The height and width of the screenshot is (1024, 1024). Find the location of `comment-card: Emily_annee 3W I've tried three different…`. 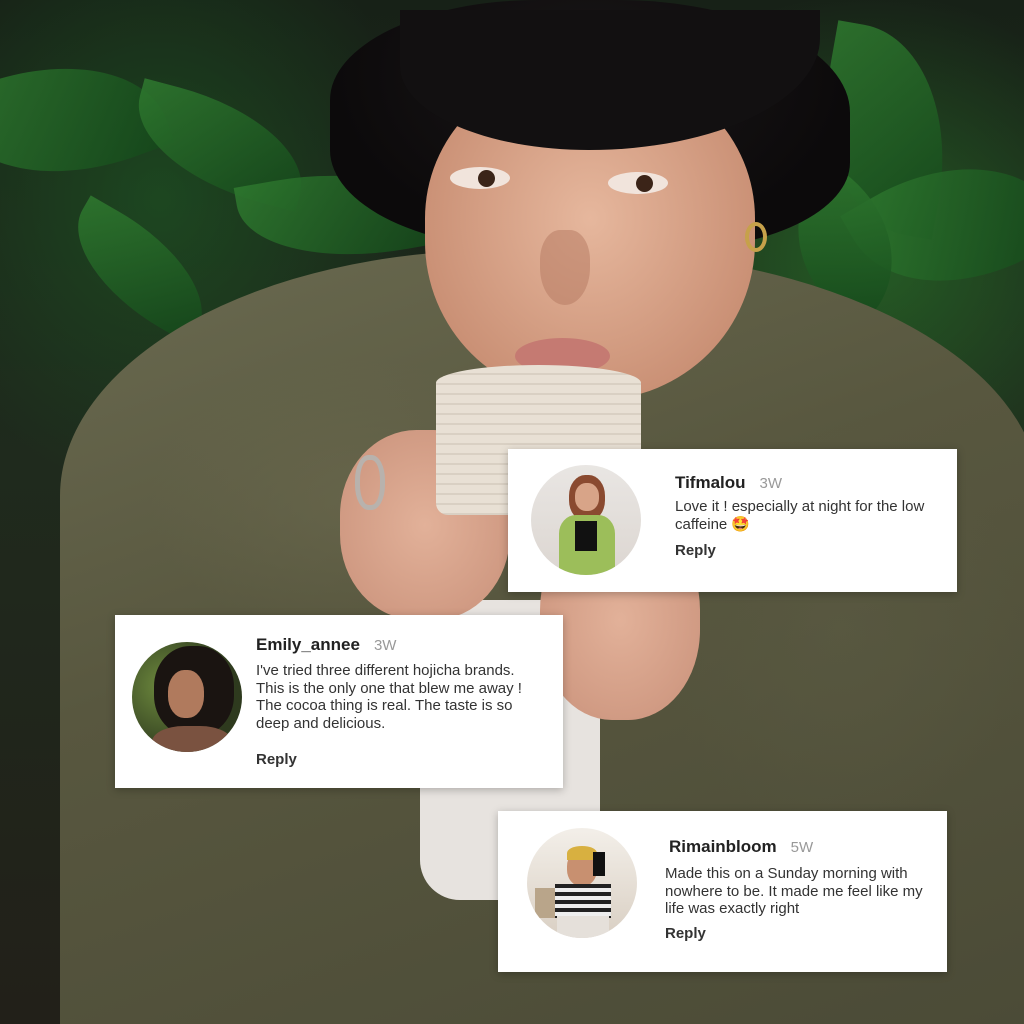

comment-card: Emily_annee 3W I've tried three different… is located at coordinates (339, 701).